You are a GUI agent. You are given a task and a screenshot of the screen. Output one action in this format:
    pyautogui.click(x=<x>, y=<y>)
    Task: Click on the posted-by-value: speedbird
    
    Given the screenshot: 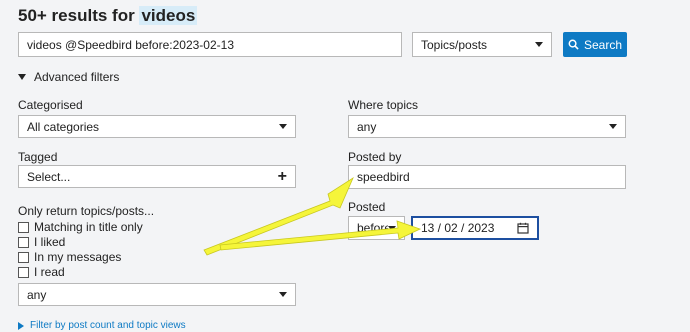 What is the action you would take?
    pyautogui.click(x=383, y=177)
    